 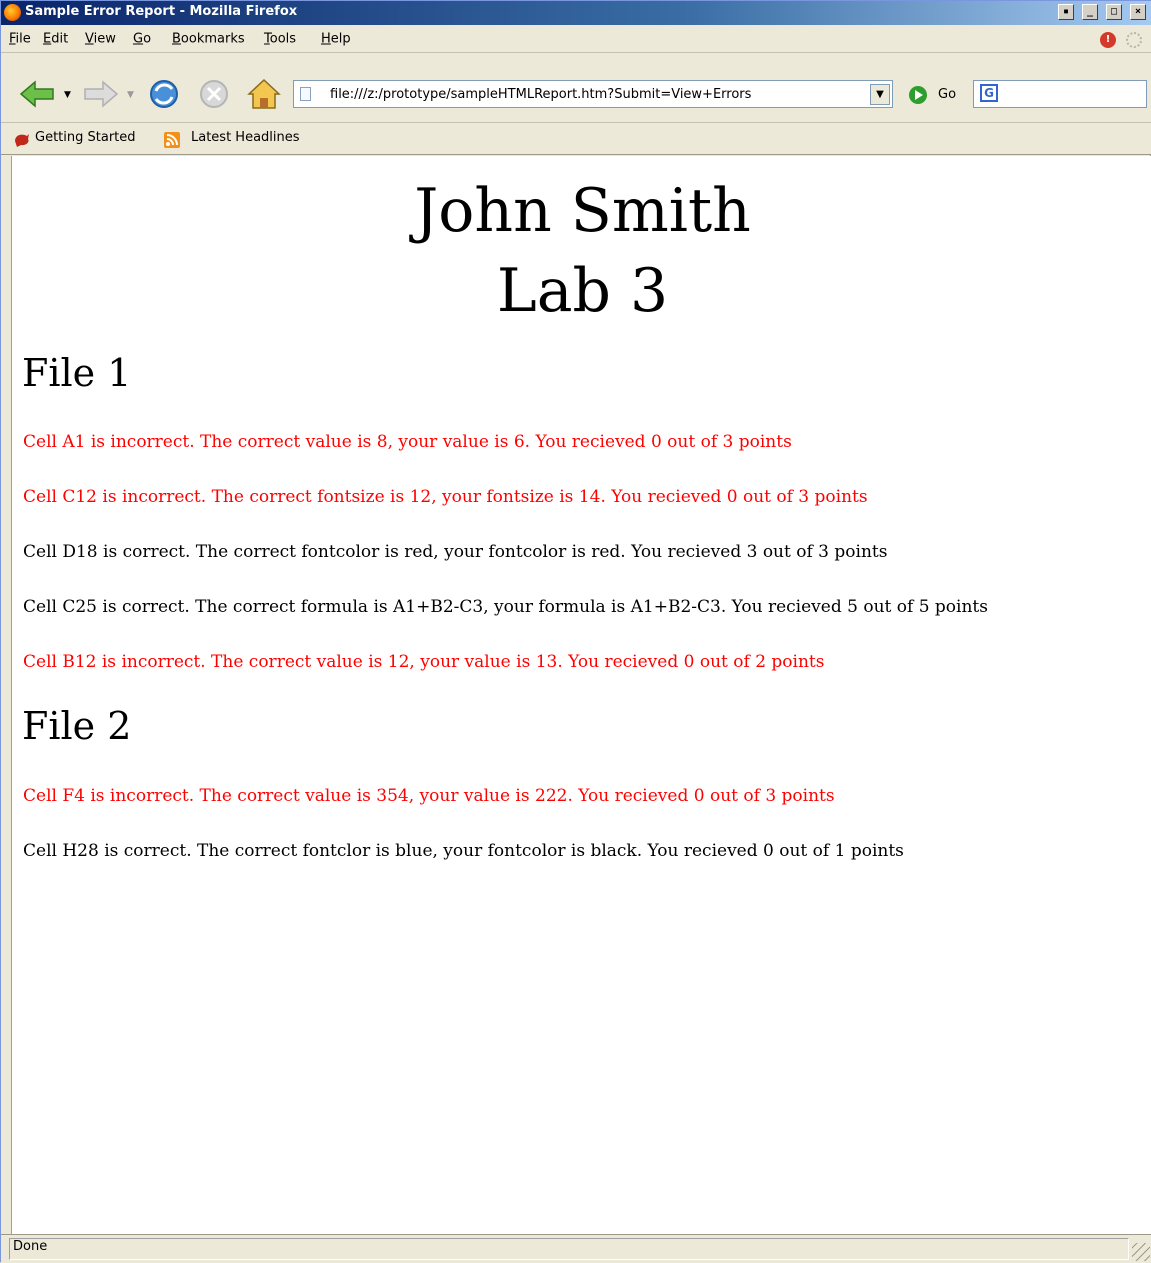 I want to click on reload-icon, so click(x=164, y=94).